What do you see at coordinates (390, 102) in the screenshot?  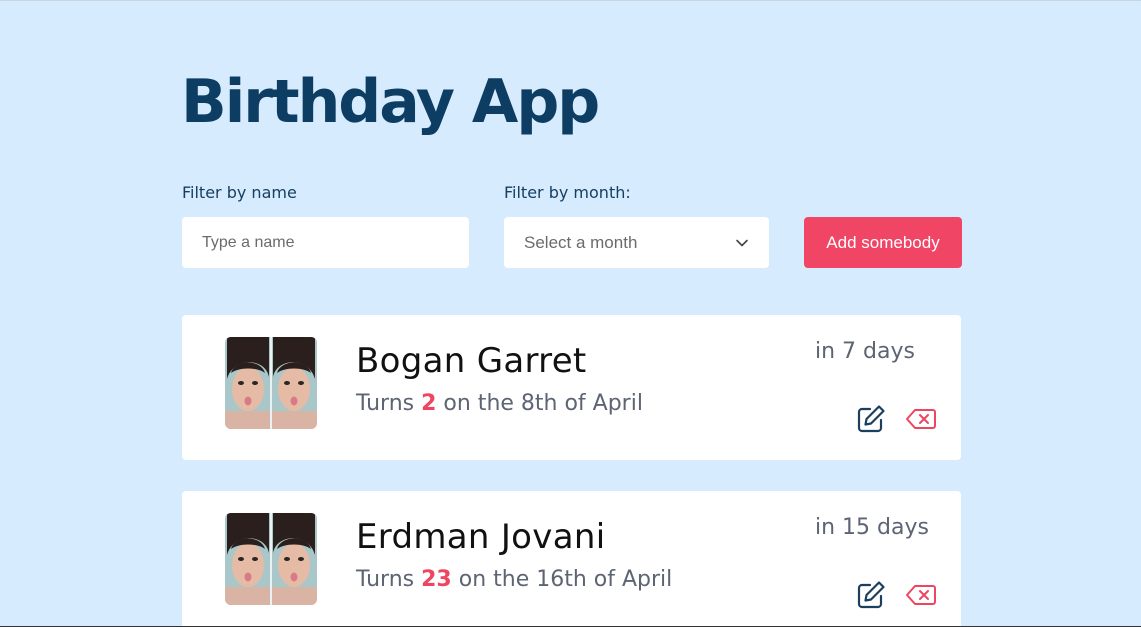 I see `page-title: Birthday App` at bounding box center [390, 102].